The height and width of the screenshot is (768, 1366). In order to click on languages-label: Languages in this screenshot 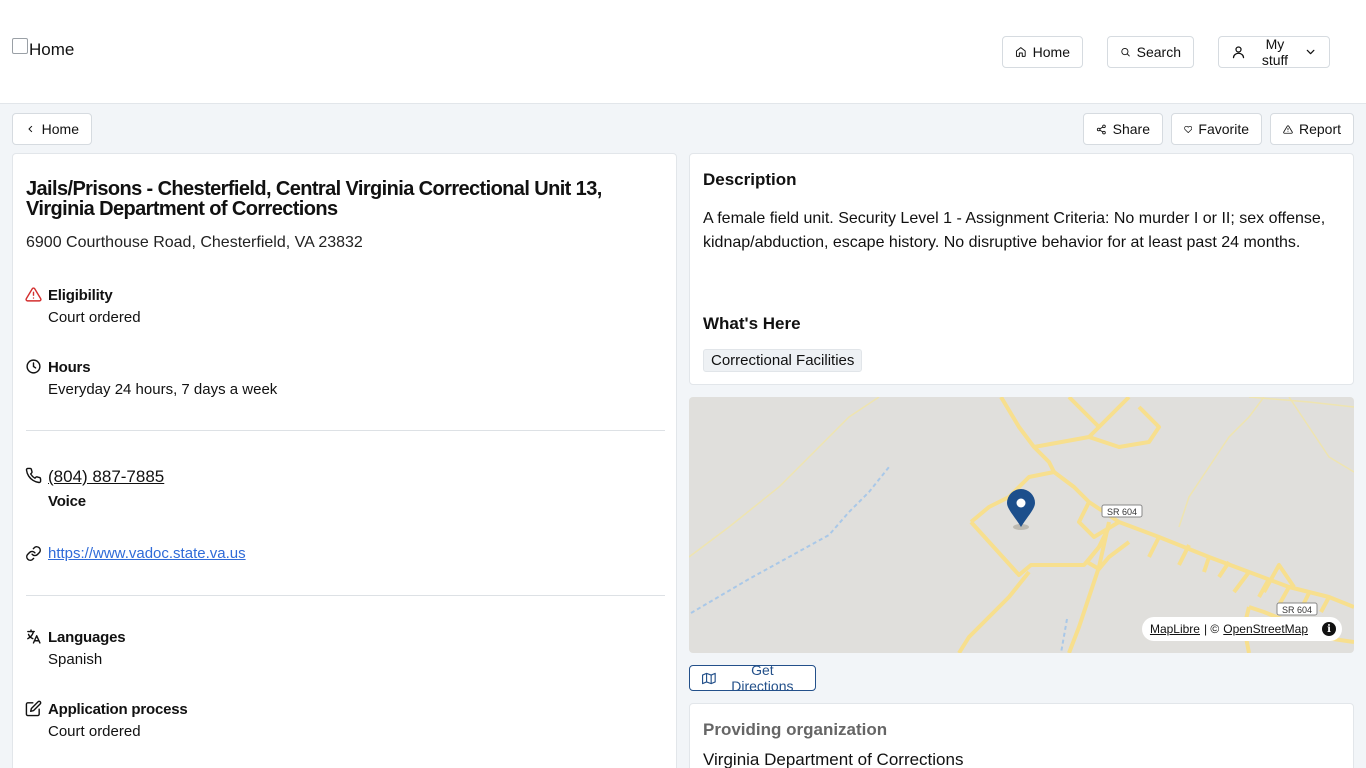, I will do `click(87, 637)`.